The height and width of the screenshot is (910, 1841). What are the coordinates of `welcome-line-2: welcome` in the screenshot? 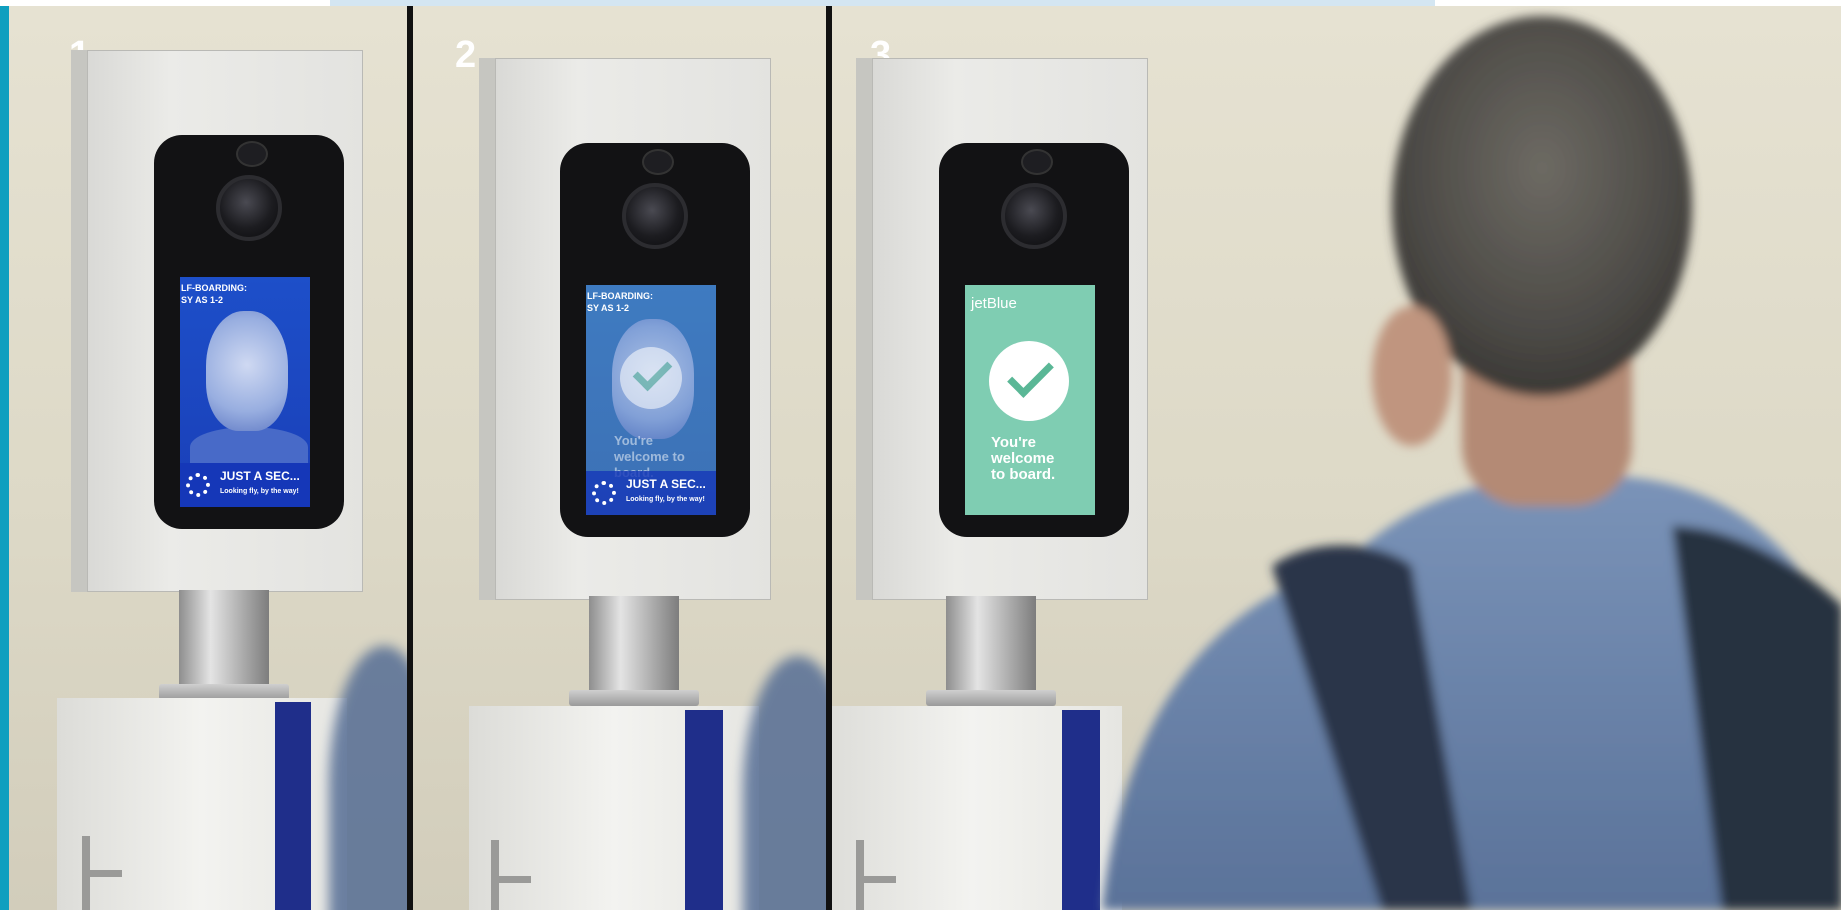 It's located at (1023, 458).